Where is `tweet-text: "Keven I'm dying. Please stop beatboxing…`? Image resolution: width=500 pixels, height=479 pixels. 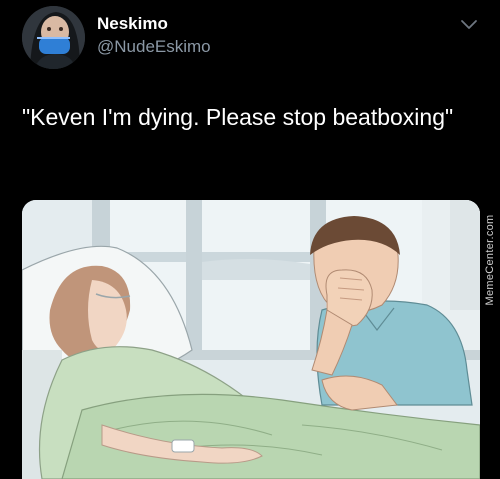 tweet-text: "Keven I'm dying. Please stop beatboxing… is located at coordinates (238, 117).